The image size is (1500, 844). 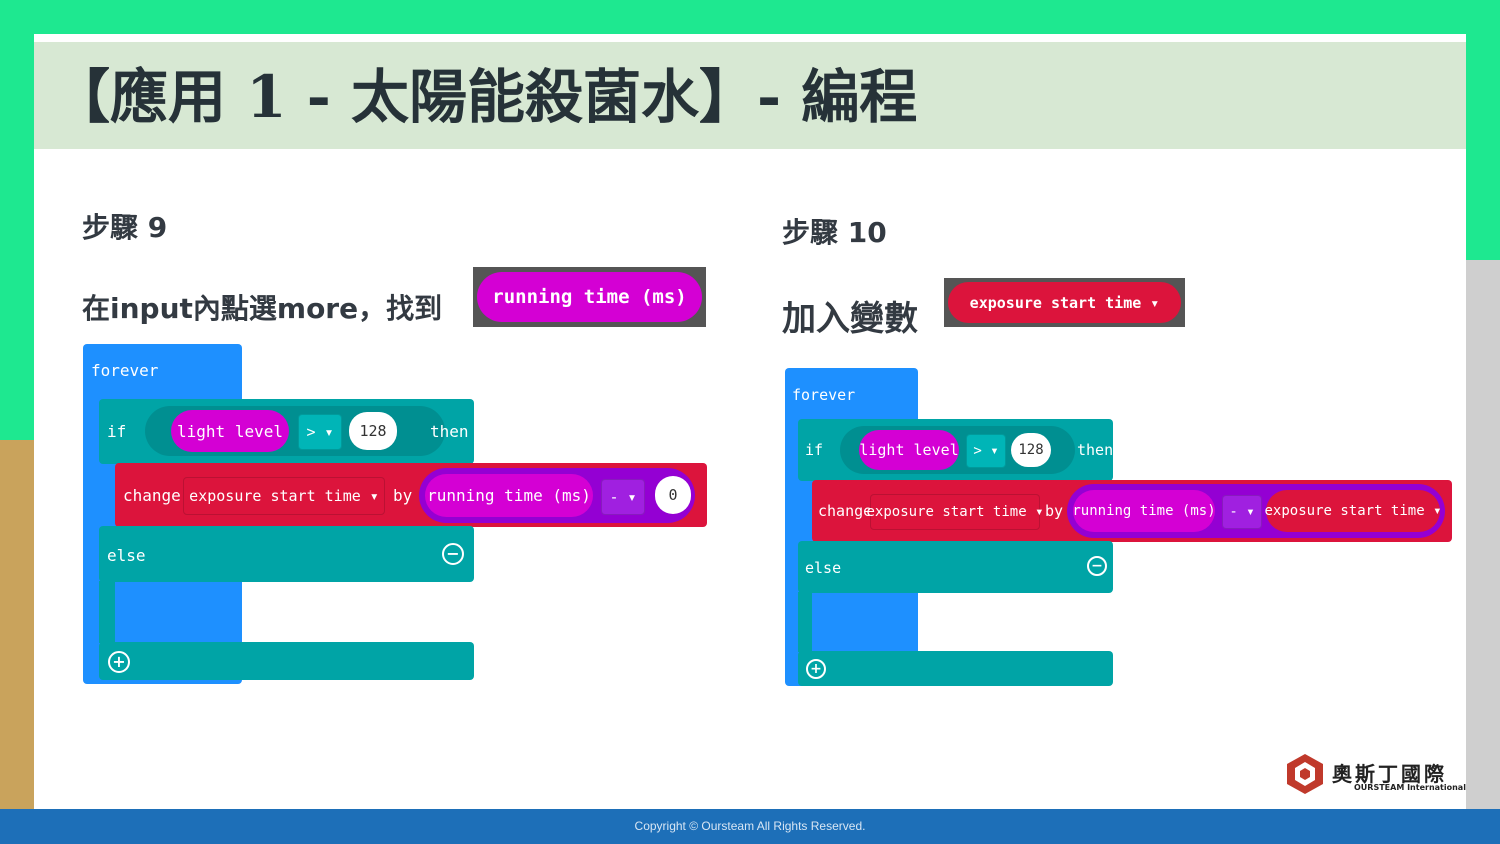 What do you see at coordinates (1305, 774) in the screenshot?
I see `oursteam-logo-icon` at bounding box center [1305, 774].